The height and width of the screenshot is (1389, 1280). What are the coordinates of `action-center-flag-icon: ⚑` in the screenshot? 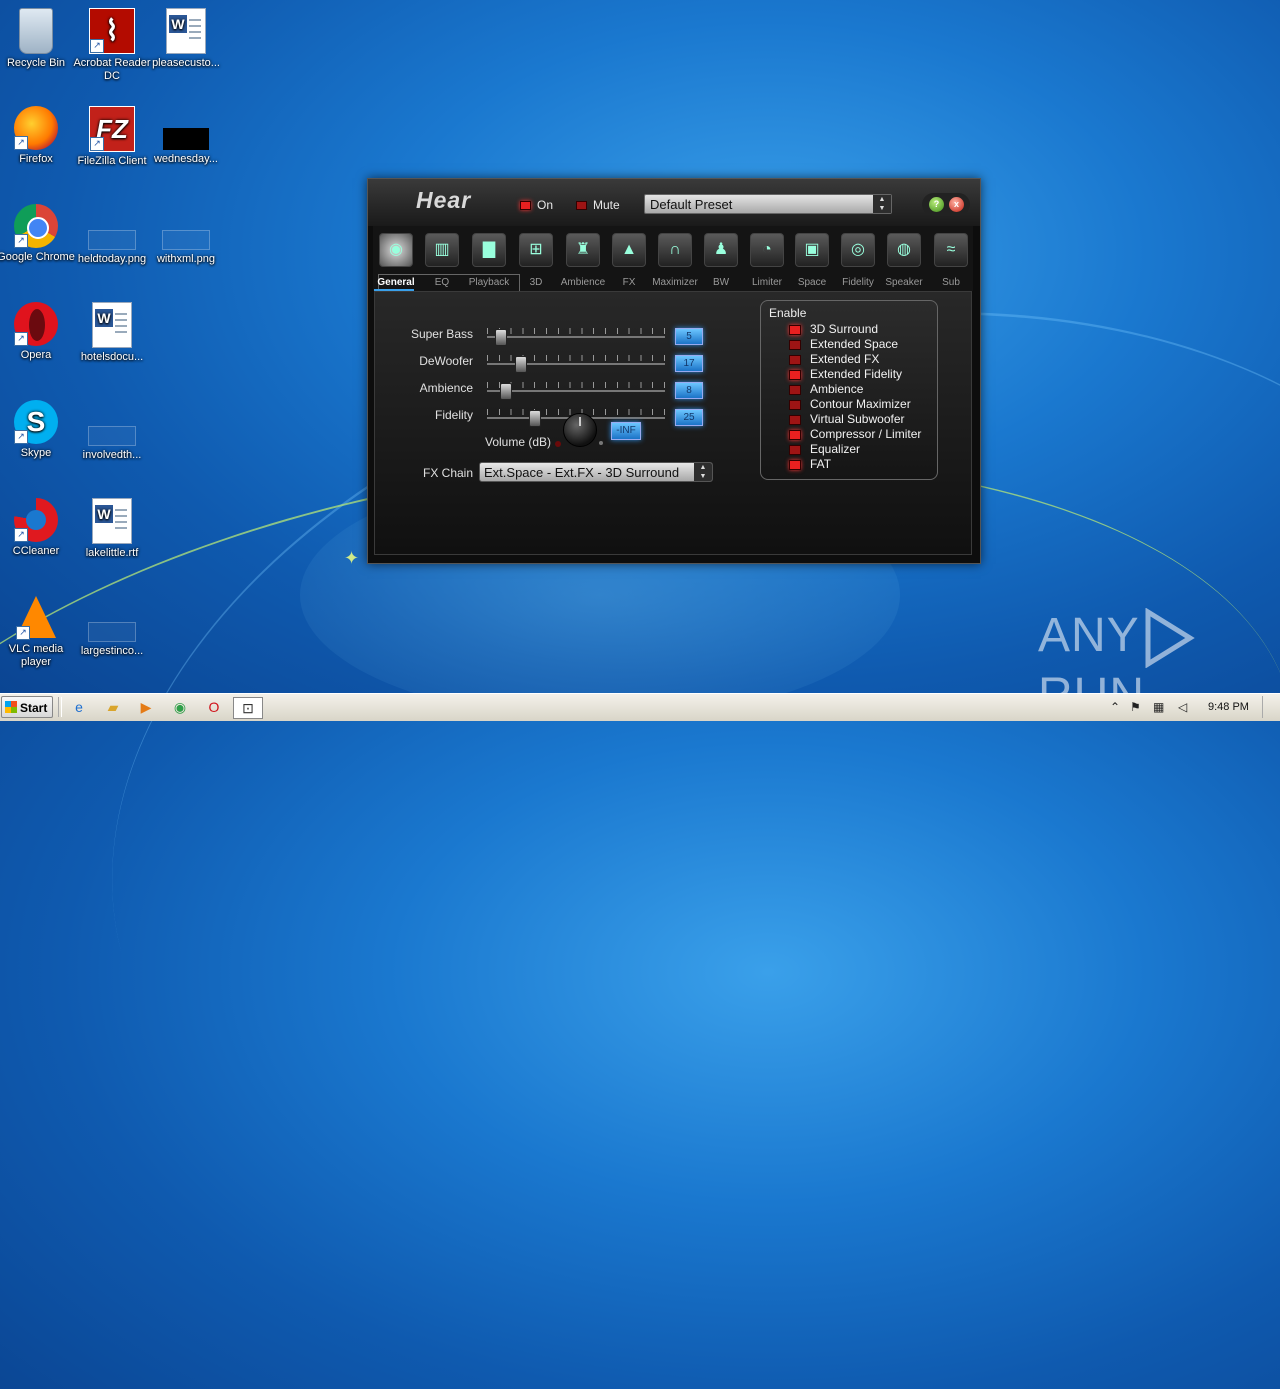 It's located at (1135, 707).